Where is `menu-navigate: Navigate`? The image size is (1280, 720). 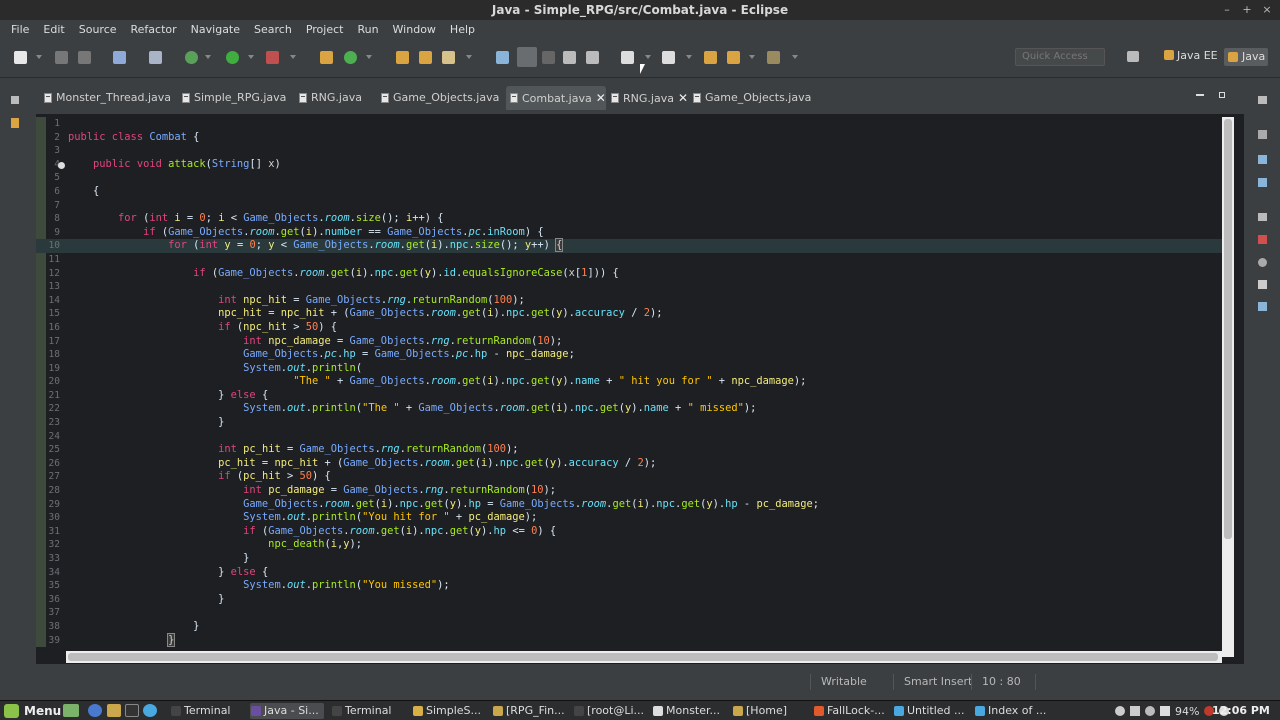
menu-navigate: Navigate is located at coordinates (215, 29).